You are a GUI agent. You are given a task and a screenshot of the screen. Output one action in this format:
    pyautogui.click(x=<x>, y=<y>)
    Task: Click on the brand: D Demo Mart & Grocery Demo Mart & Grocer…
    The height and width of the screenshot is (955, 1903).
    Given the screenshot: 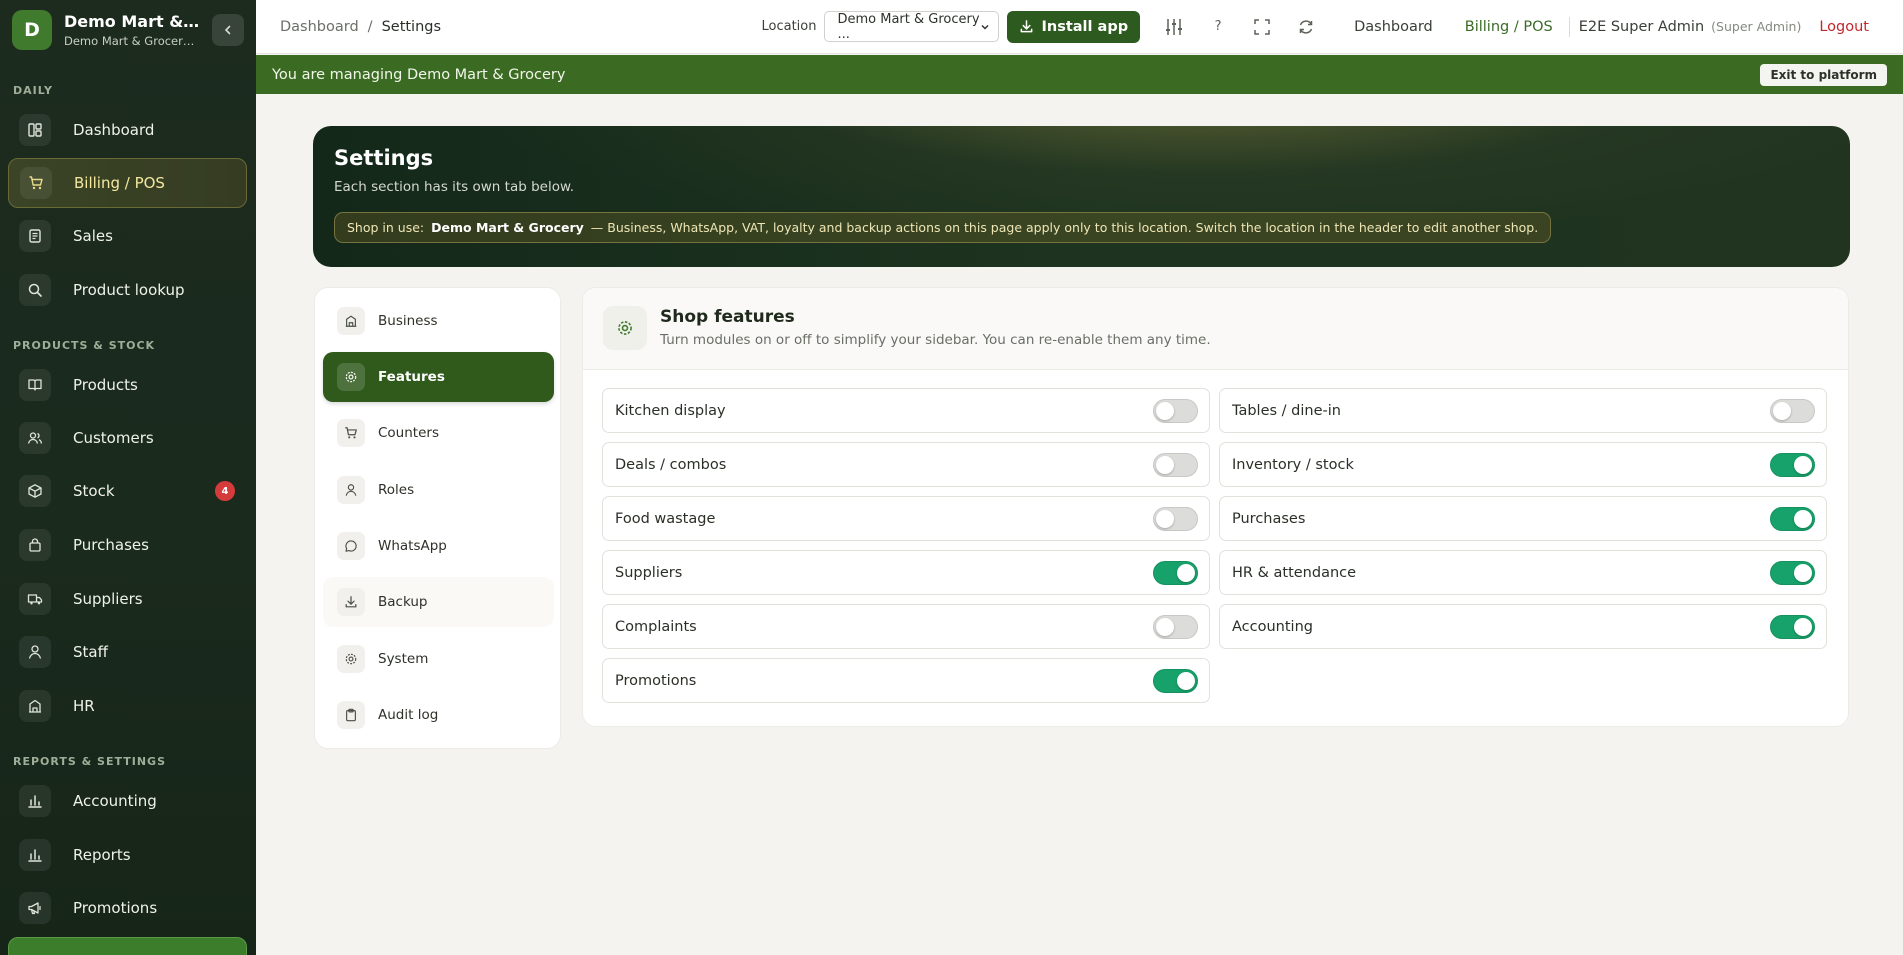 What is the action you would take?
    pyautogui.click(x=128, y=30)
    